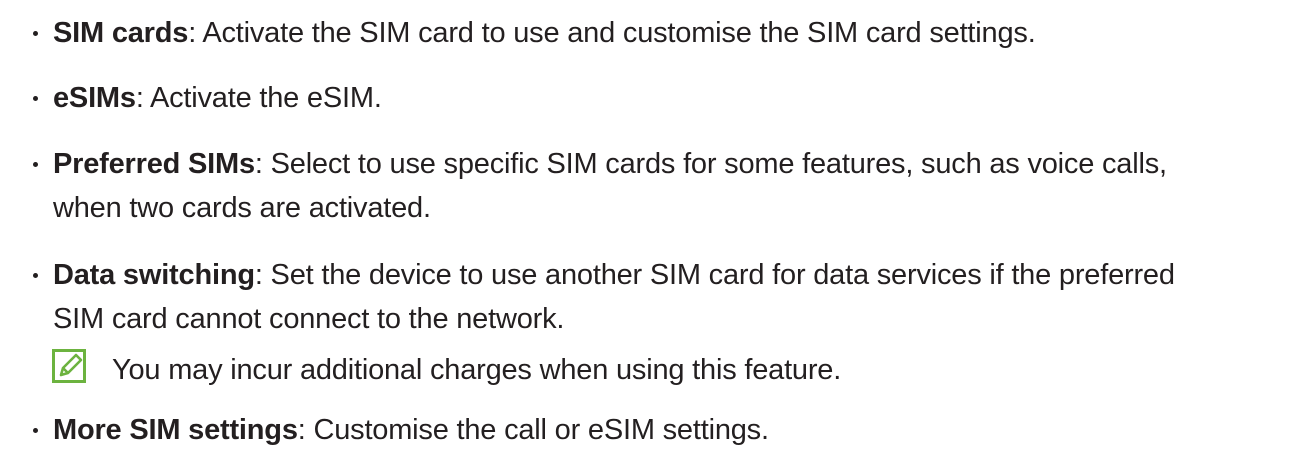 Image resolution: width=1312 pixels, height=459 pixels. I want to click on note-pencil-icon, so click(69, 366).